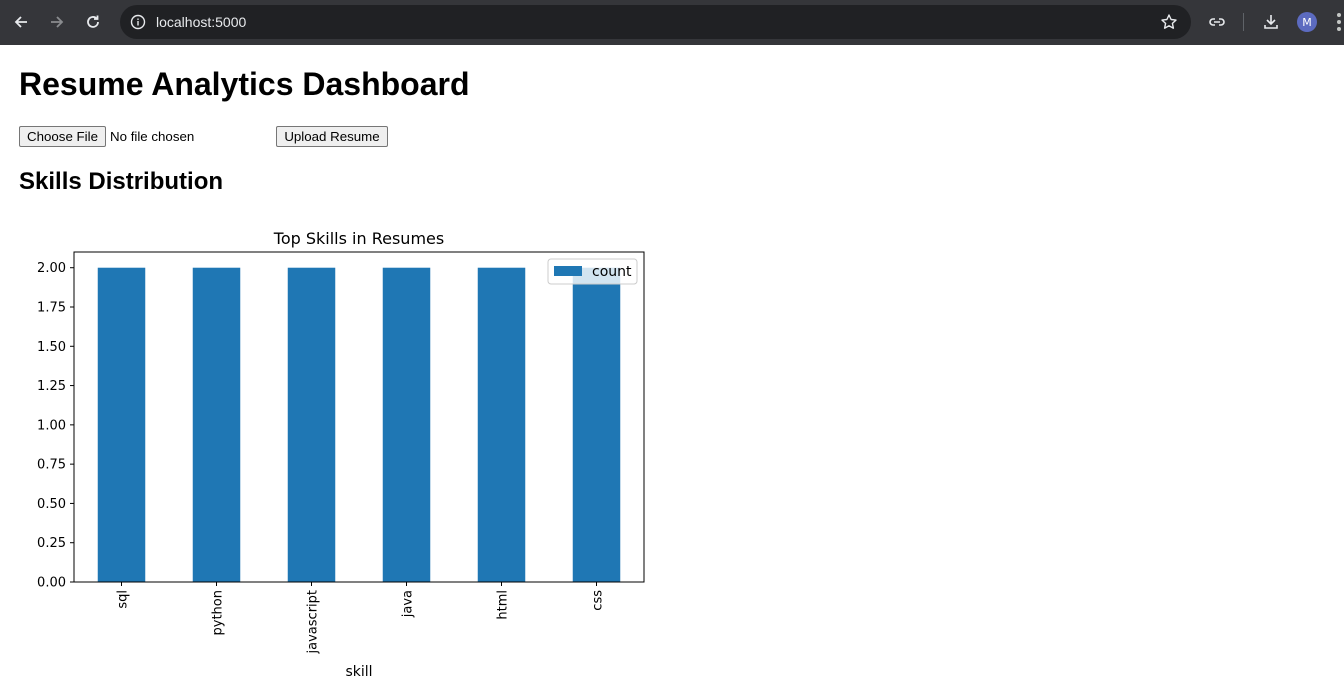  I want to click on back-button, so click(21, 22).